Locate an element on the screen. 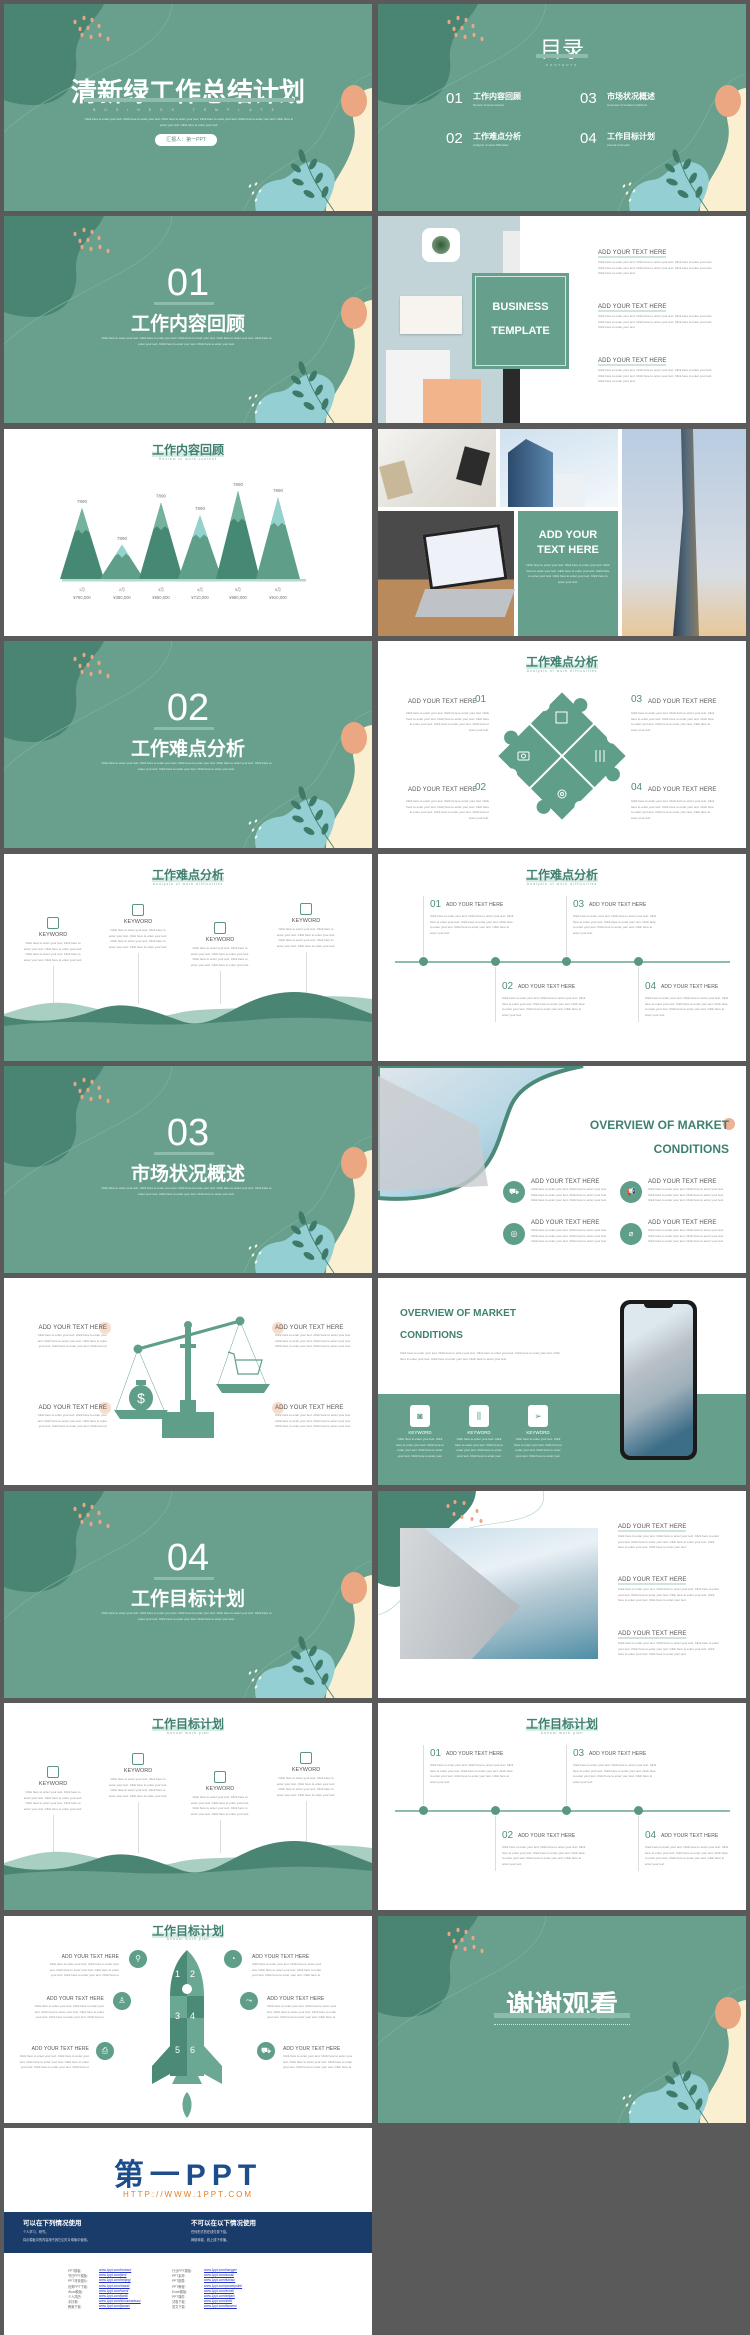 The width and height of the screenshot is (750, 2335). link-url: www.1ppt.com/tubiao/ is located at coordinates (219, 2280).